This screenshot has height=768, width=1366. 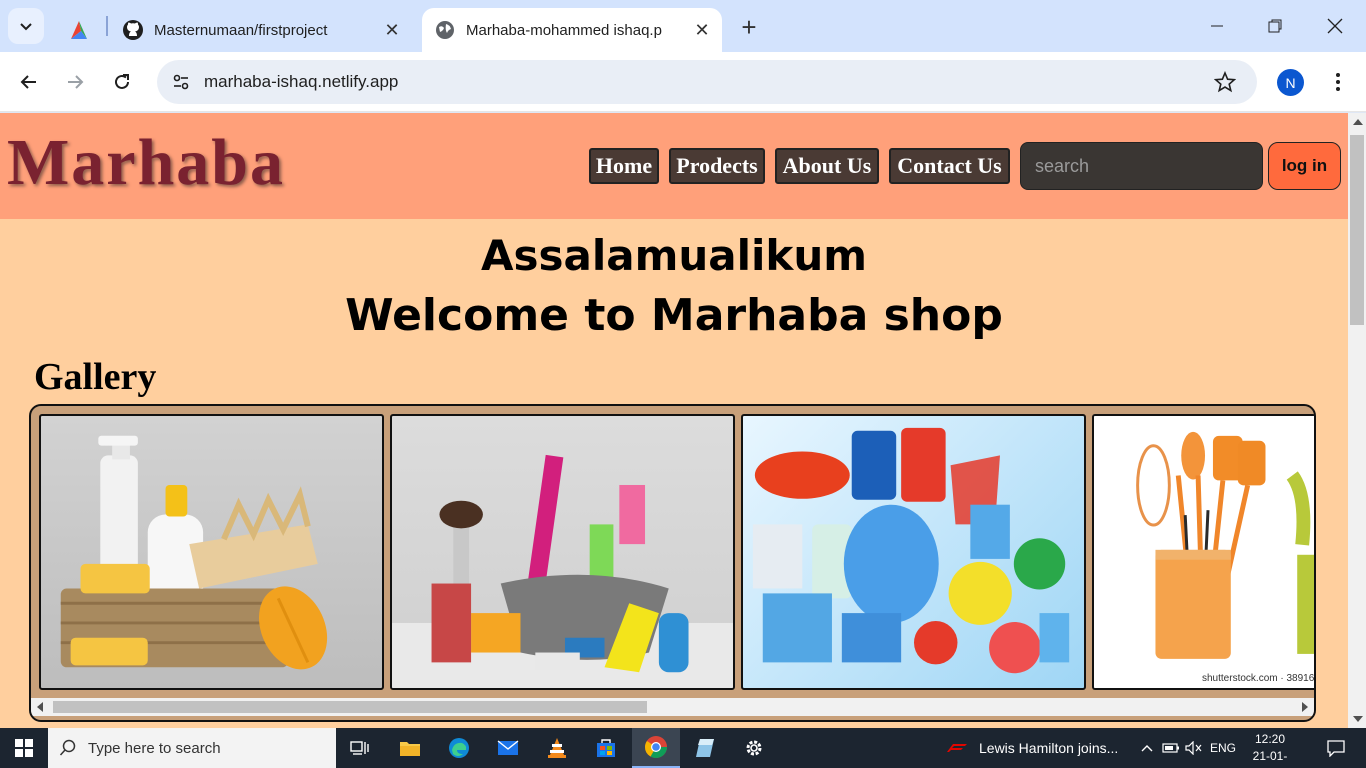 What do you see at coordinates (749, 27) in the screenshot?
I see `new-tab-button: +` at bounding box center [749, 27].